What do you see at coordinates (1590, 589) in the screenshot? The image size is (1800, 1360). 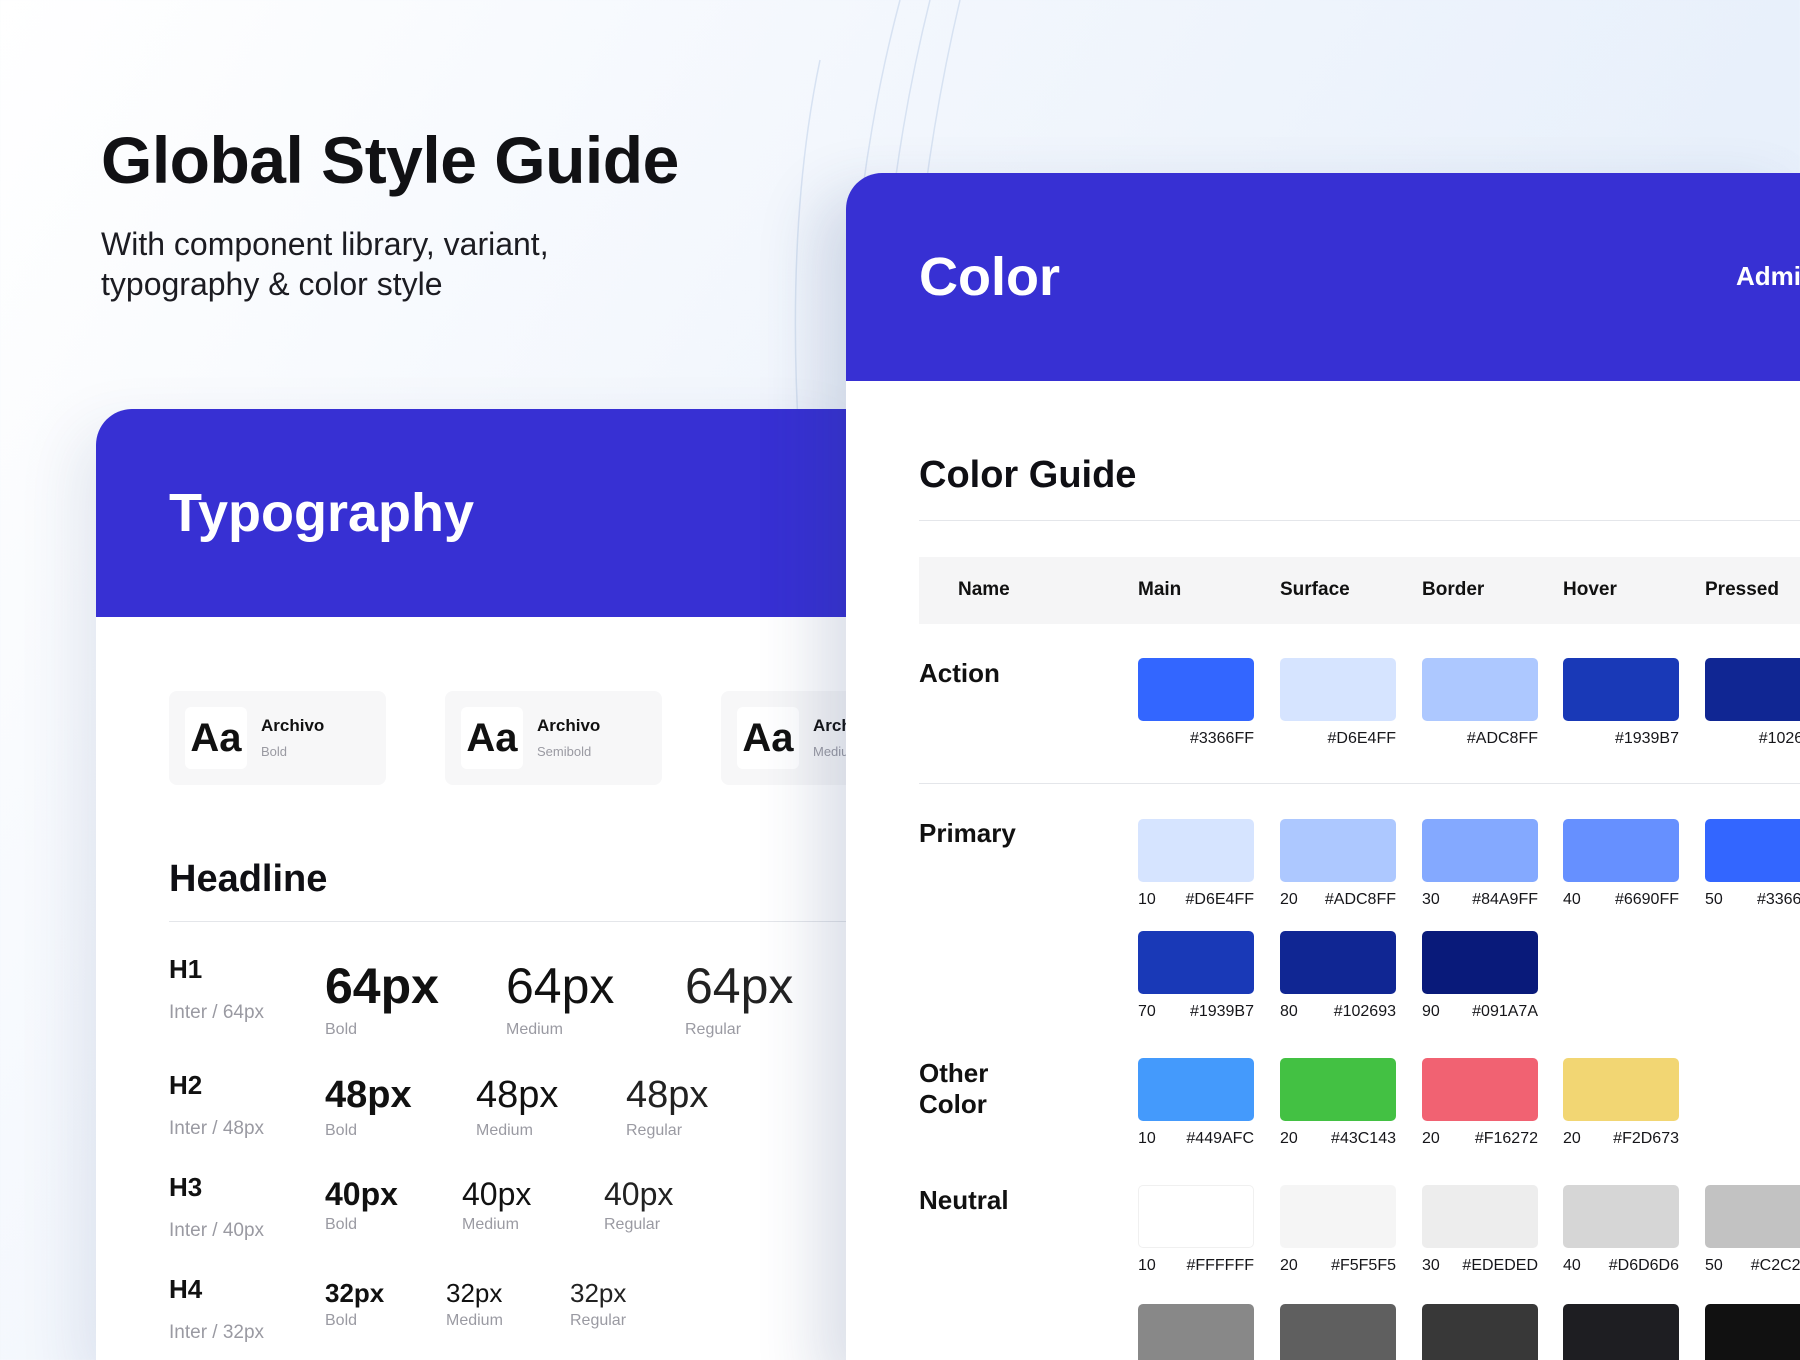 I see `column-hover: Hover` at bounding box center [1590, 589].